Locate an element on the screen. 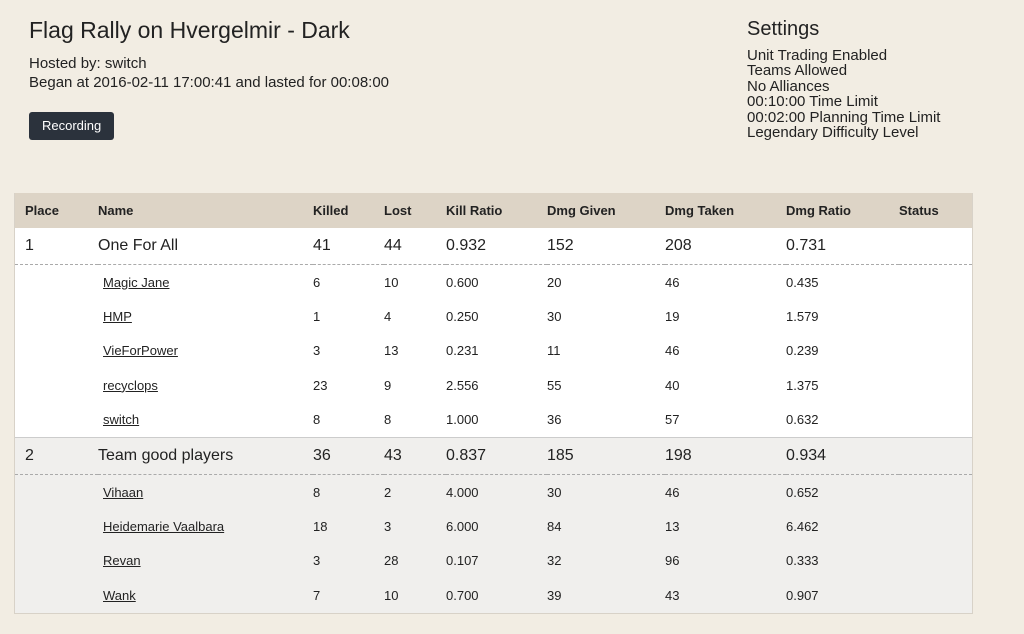  col-header-name: Name is located at coordinates (205, 210).